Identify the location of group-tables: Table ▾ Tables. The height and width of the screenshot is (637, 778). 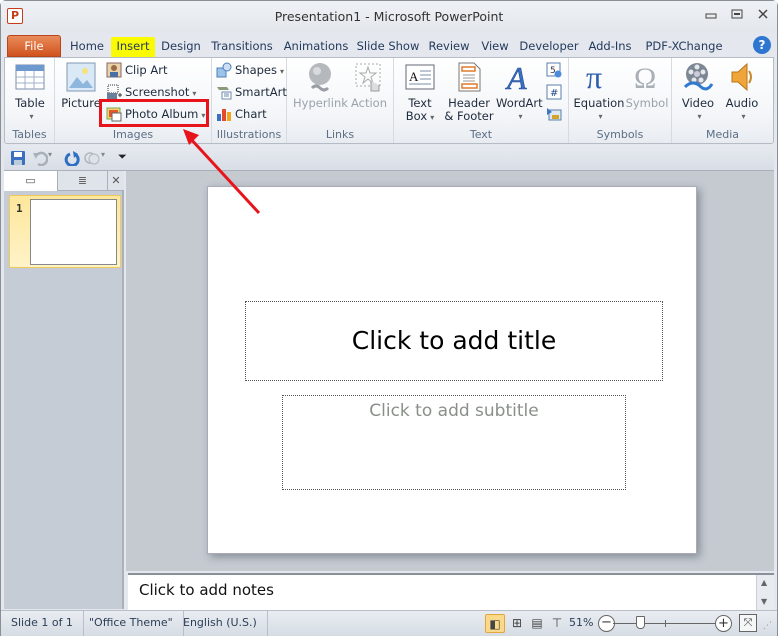
(30, 100).